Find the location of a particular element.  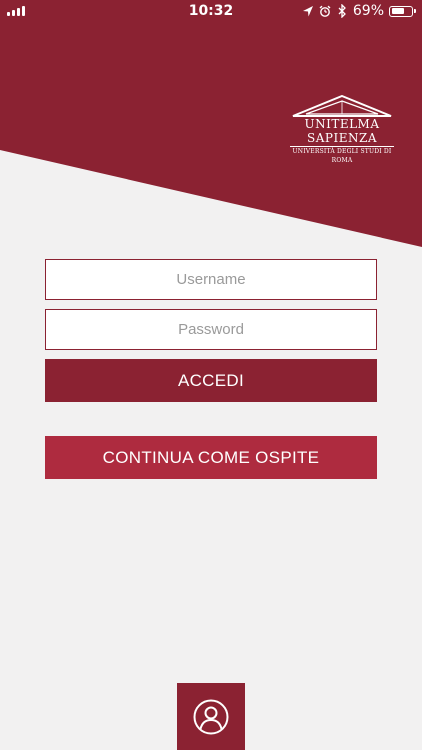

status-bar: 10:32 69% is located at coordinates (211, 12).